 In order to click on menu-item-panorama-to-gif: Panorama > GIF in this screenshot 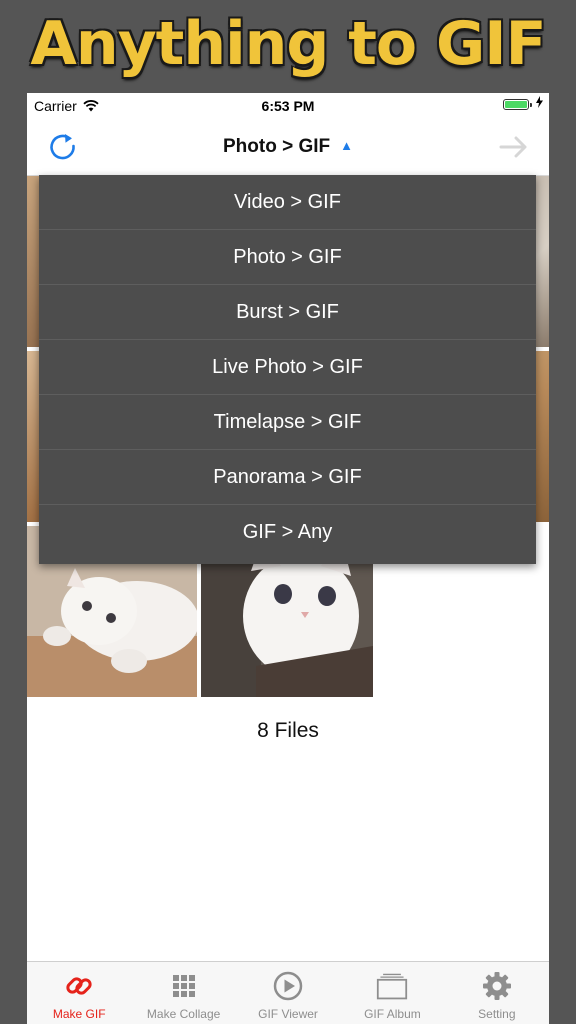, I will do `click(287, 477)`.